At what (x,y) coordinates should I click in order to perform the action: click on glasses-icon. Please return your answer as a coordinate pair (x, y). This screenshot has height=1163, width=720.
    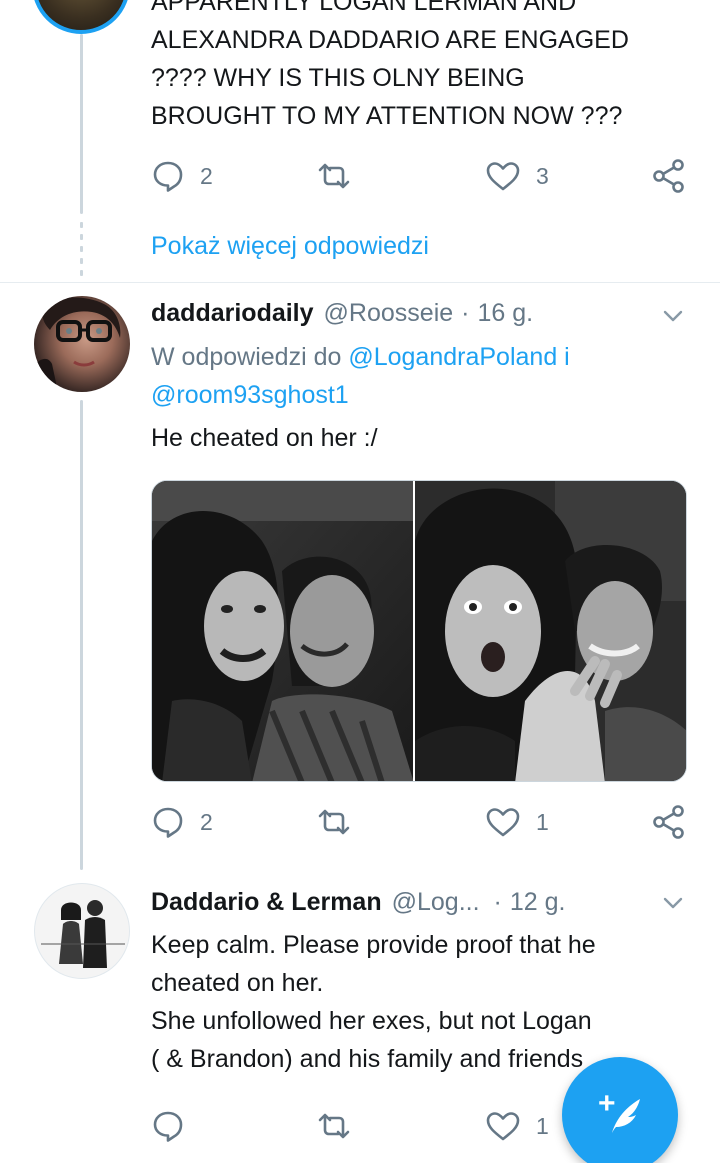
    Looking at the image, I should click on (77, 344).